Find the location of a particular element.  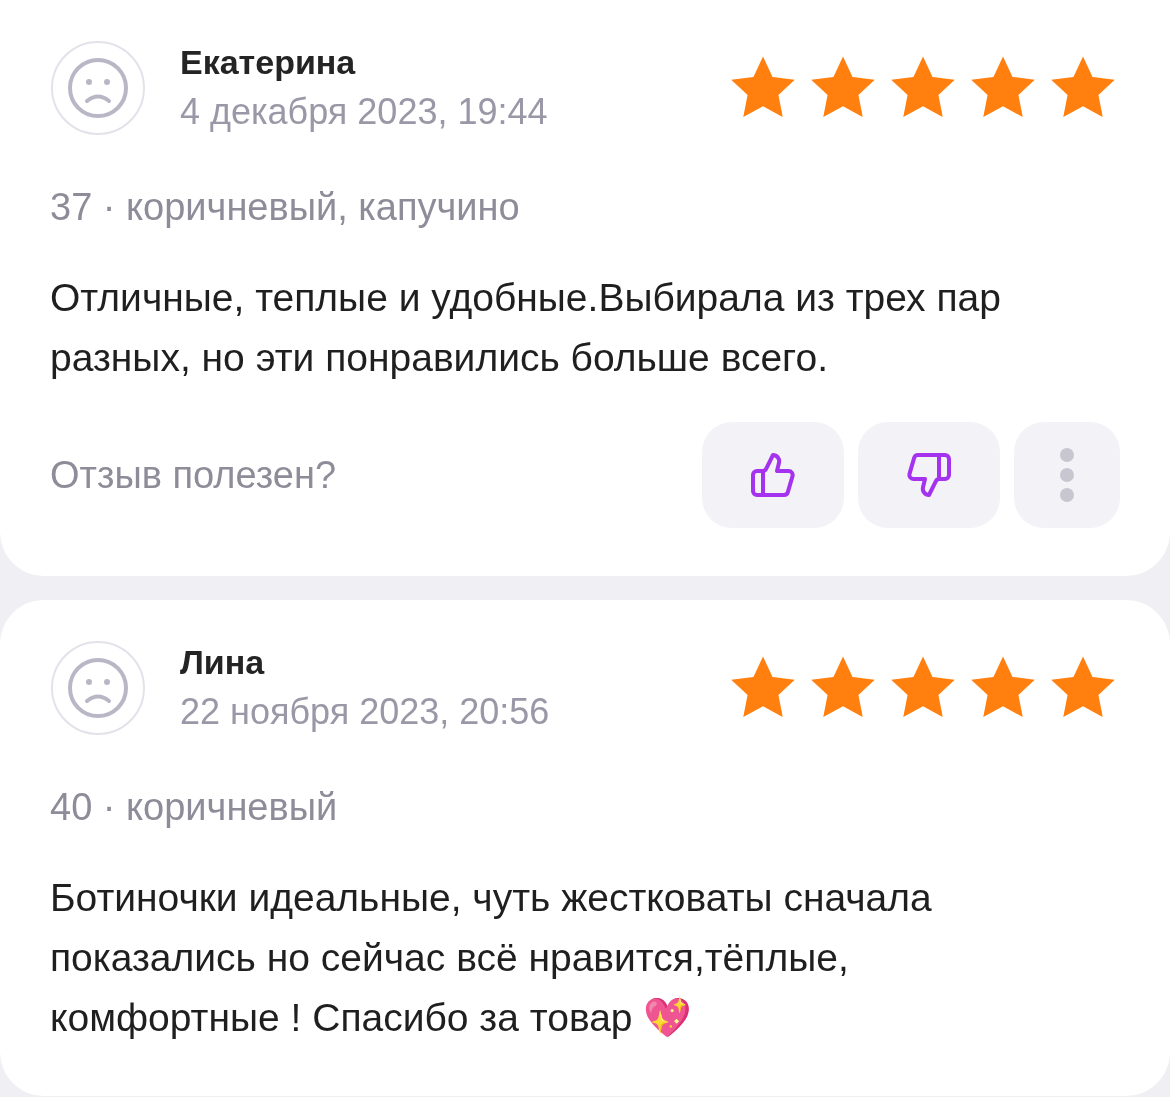

like-button is located at coordinates (773, 475).